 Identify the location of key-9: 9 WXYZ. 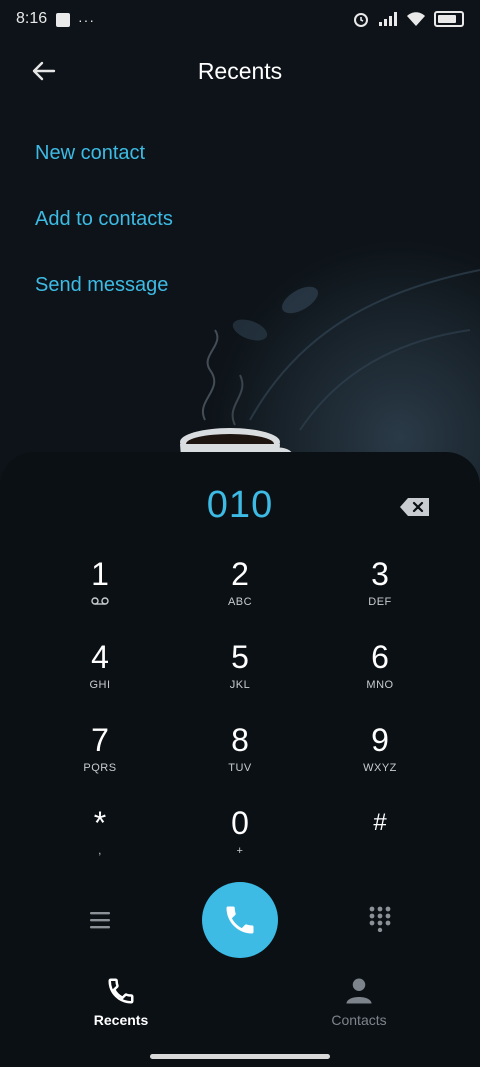
(380, 763).